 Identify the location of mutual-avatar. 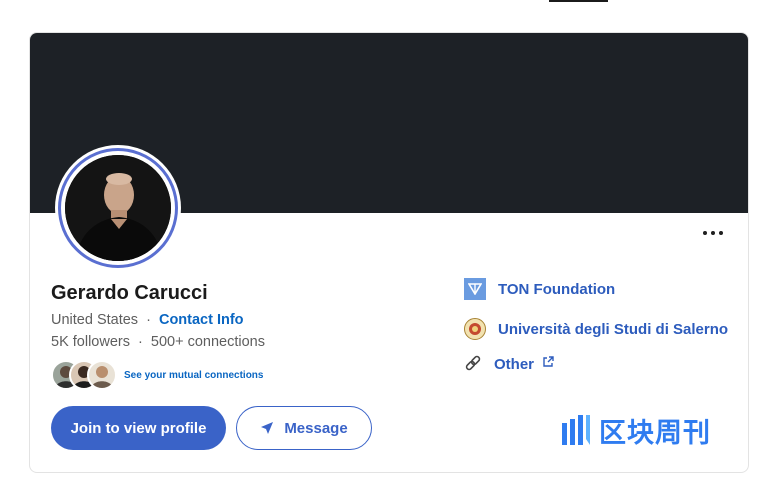
(102, 375).